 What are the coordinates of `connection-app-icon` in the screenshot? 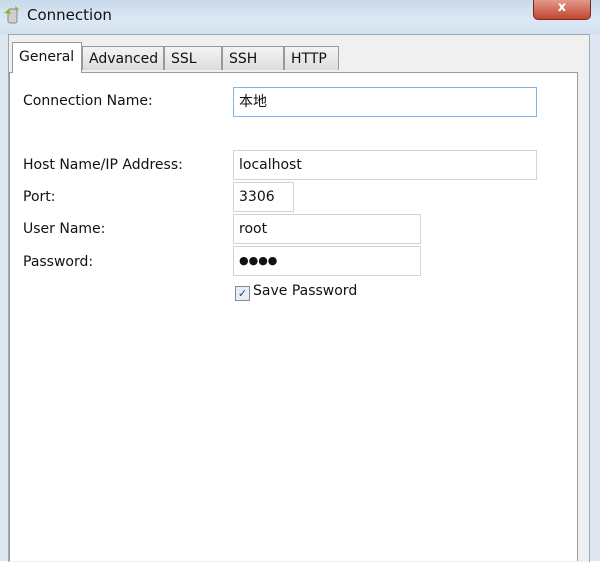 It's located at (11, 15).